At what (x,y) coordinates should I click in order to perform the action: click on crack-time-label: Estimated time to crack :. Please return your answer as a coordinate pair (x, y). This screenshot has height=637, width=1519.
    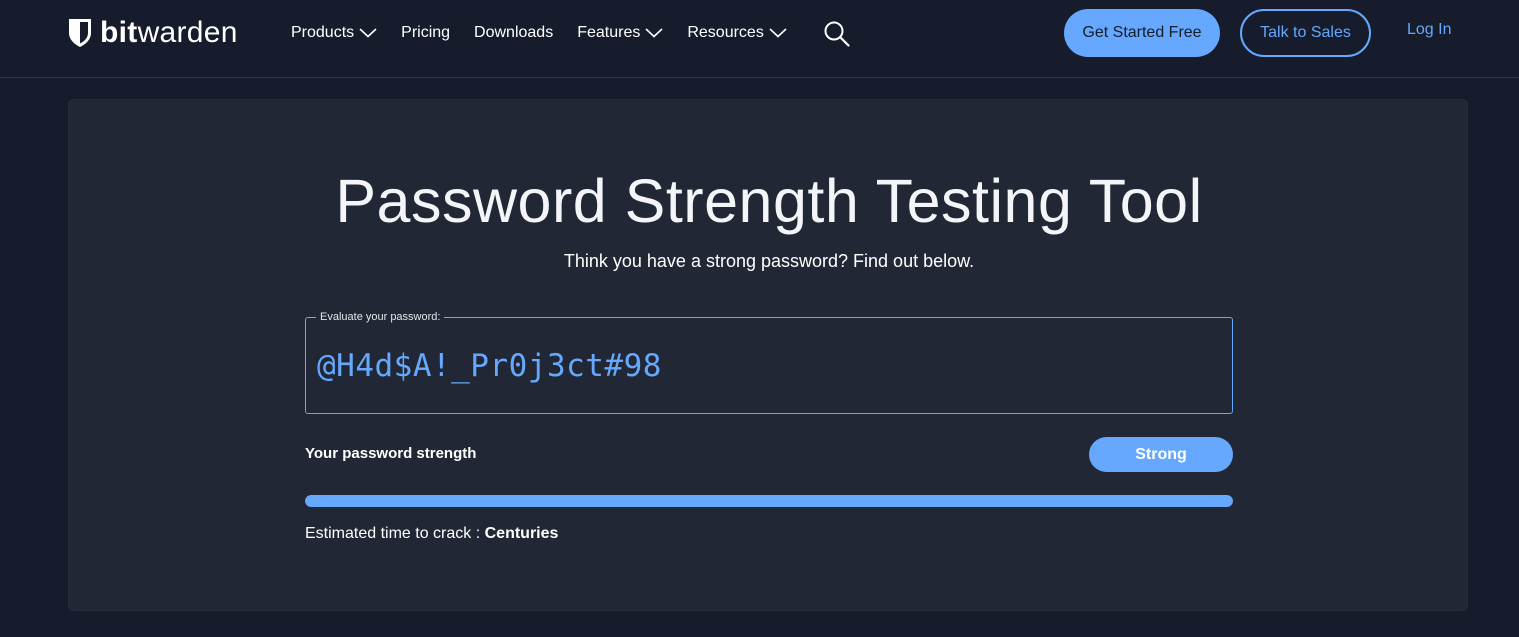
    Looking at the image, I should click on (393, 533).